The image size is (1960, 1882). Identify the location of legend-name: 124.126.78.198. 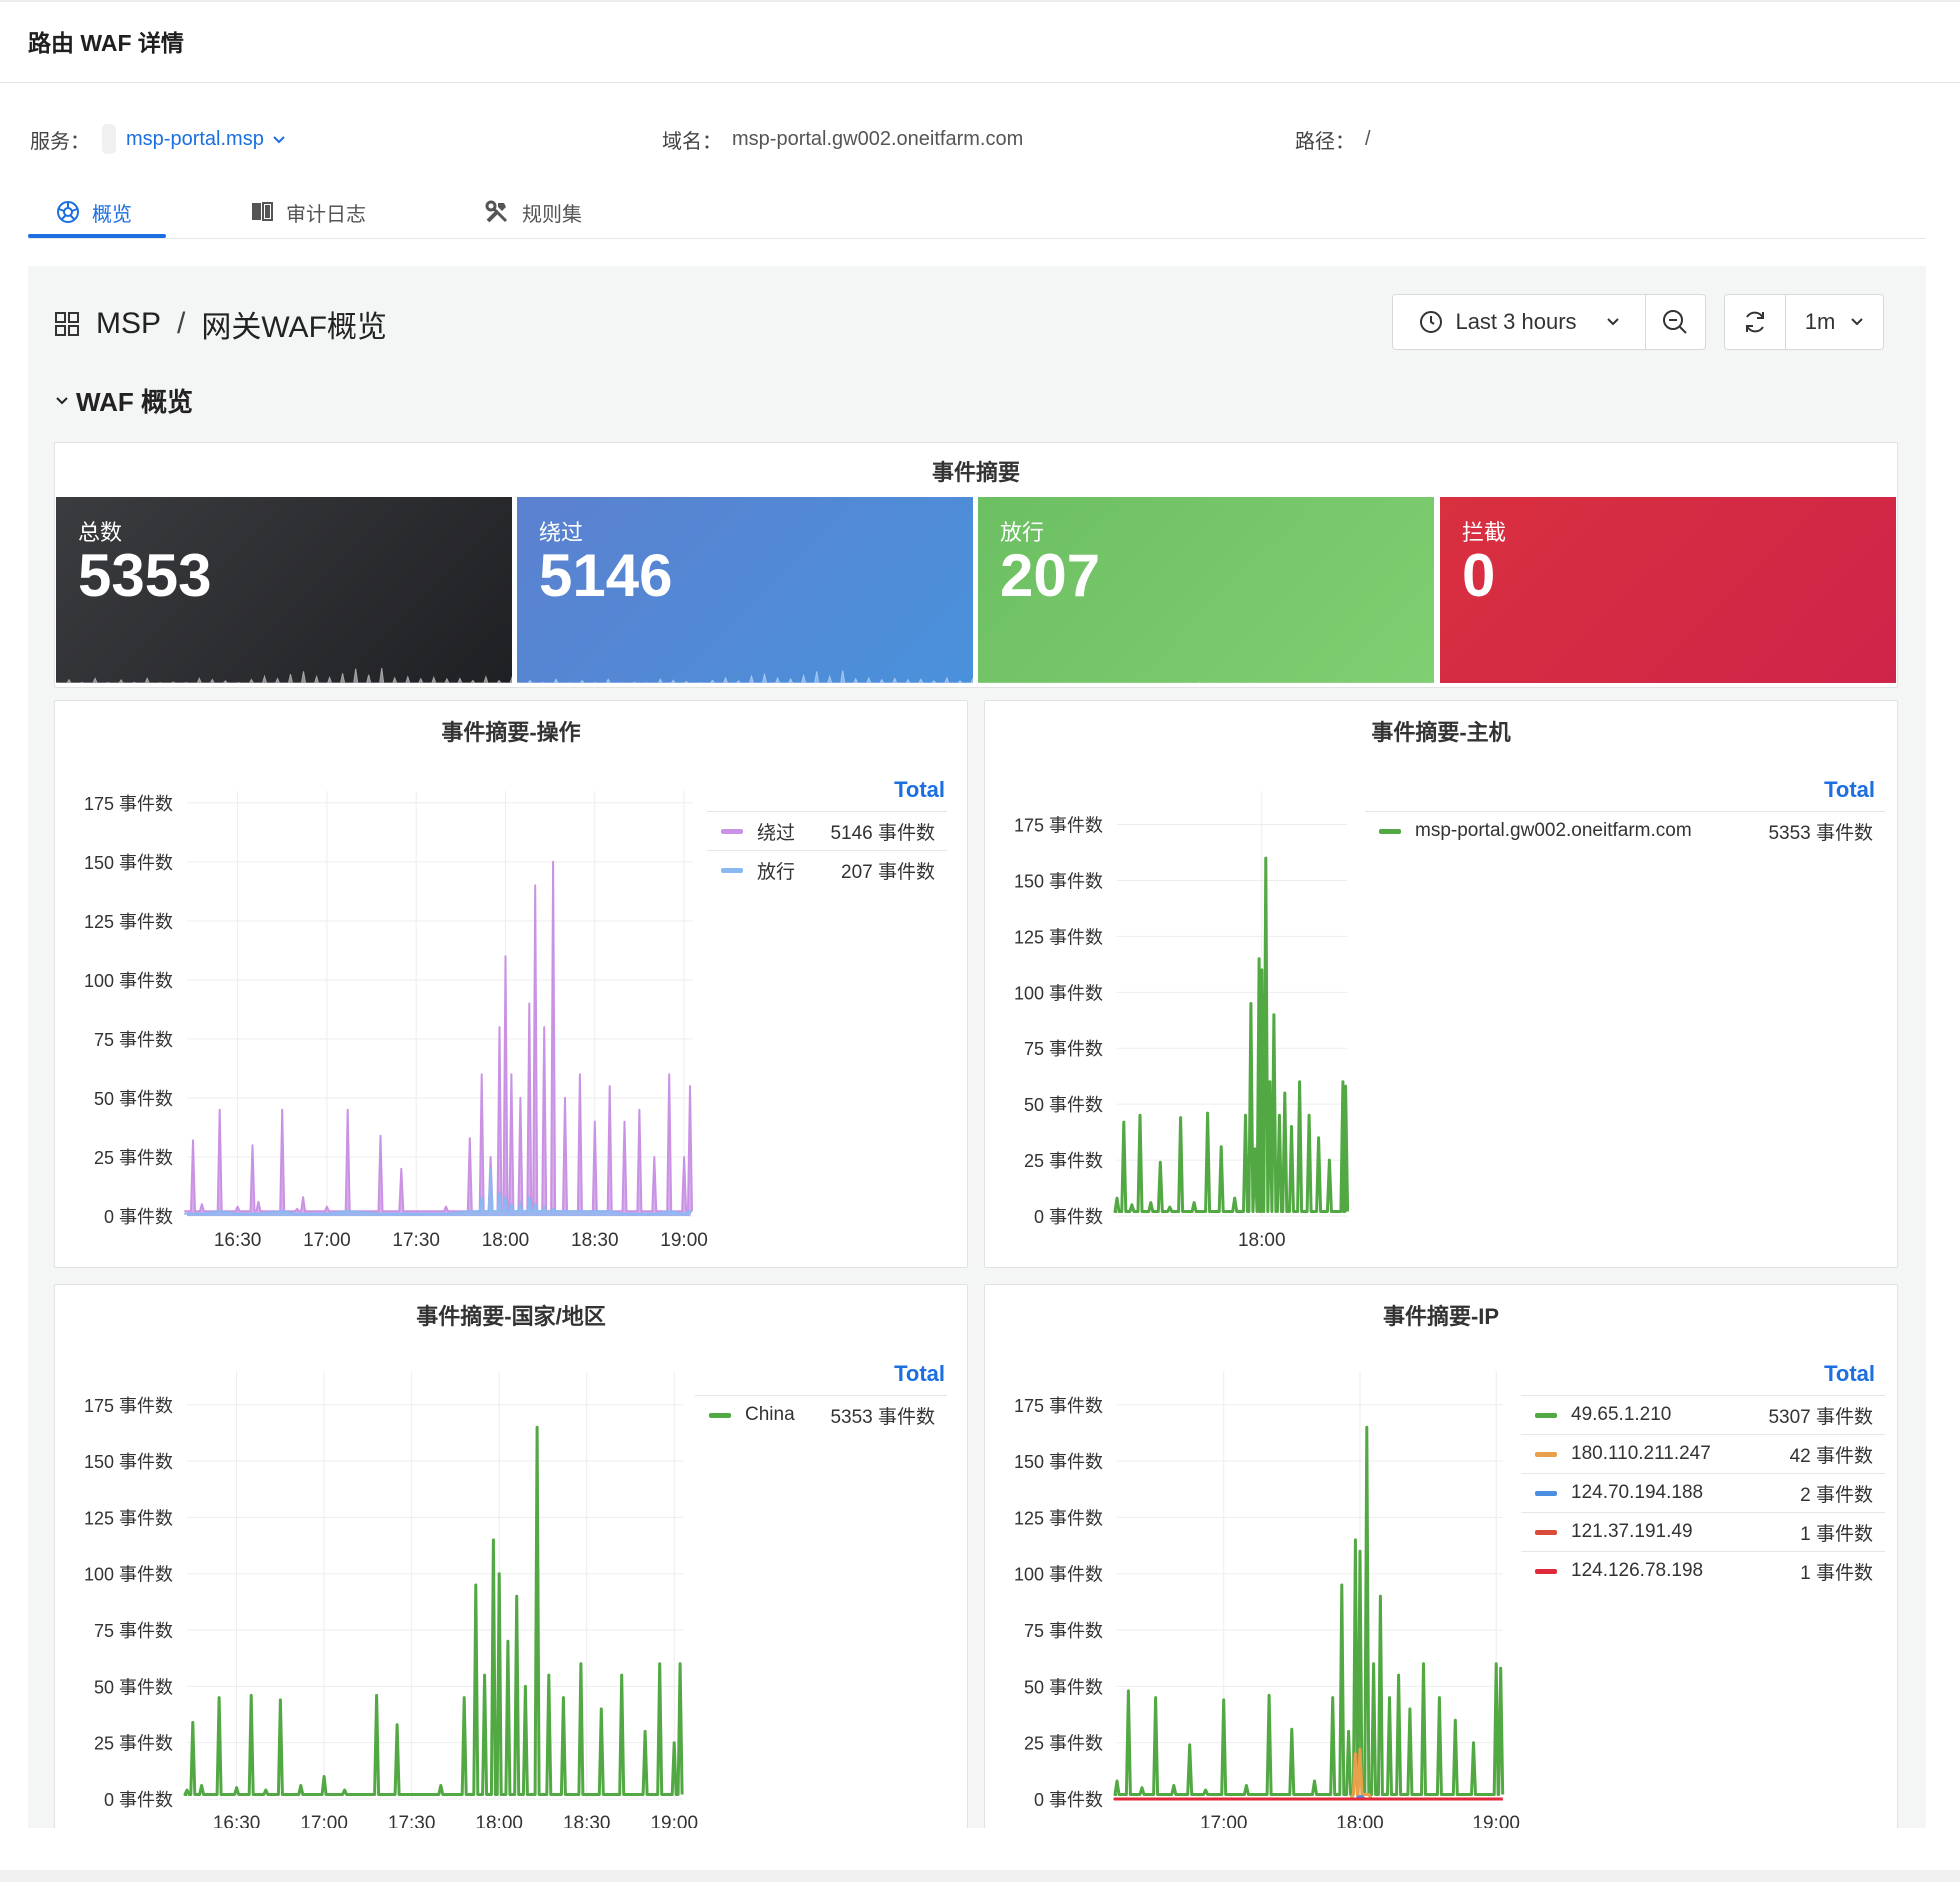
(1637, 1570).